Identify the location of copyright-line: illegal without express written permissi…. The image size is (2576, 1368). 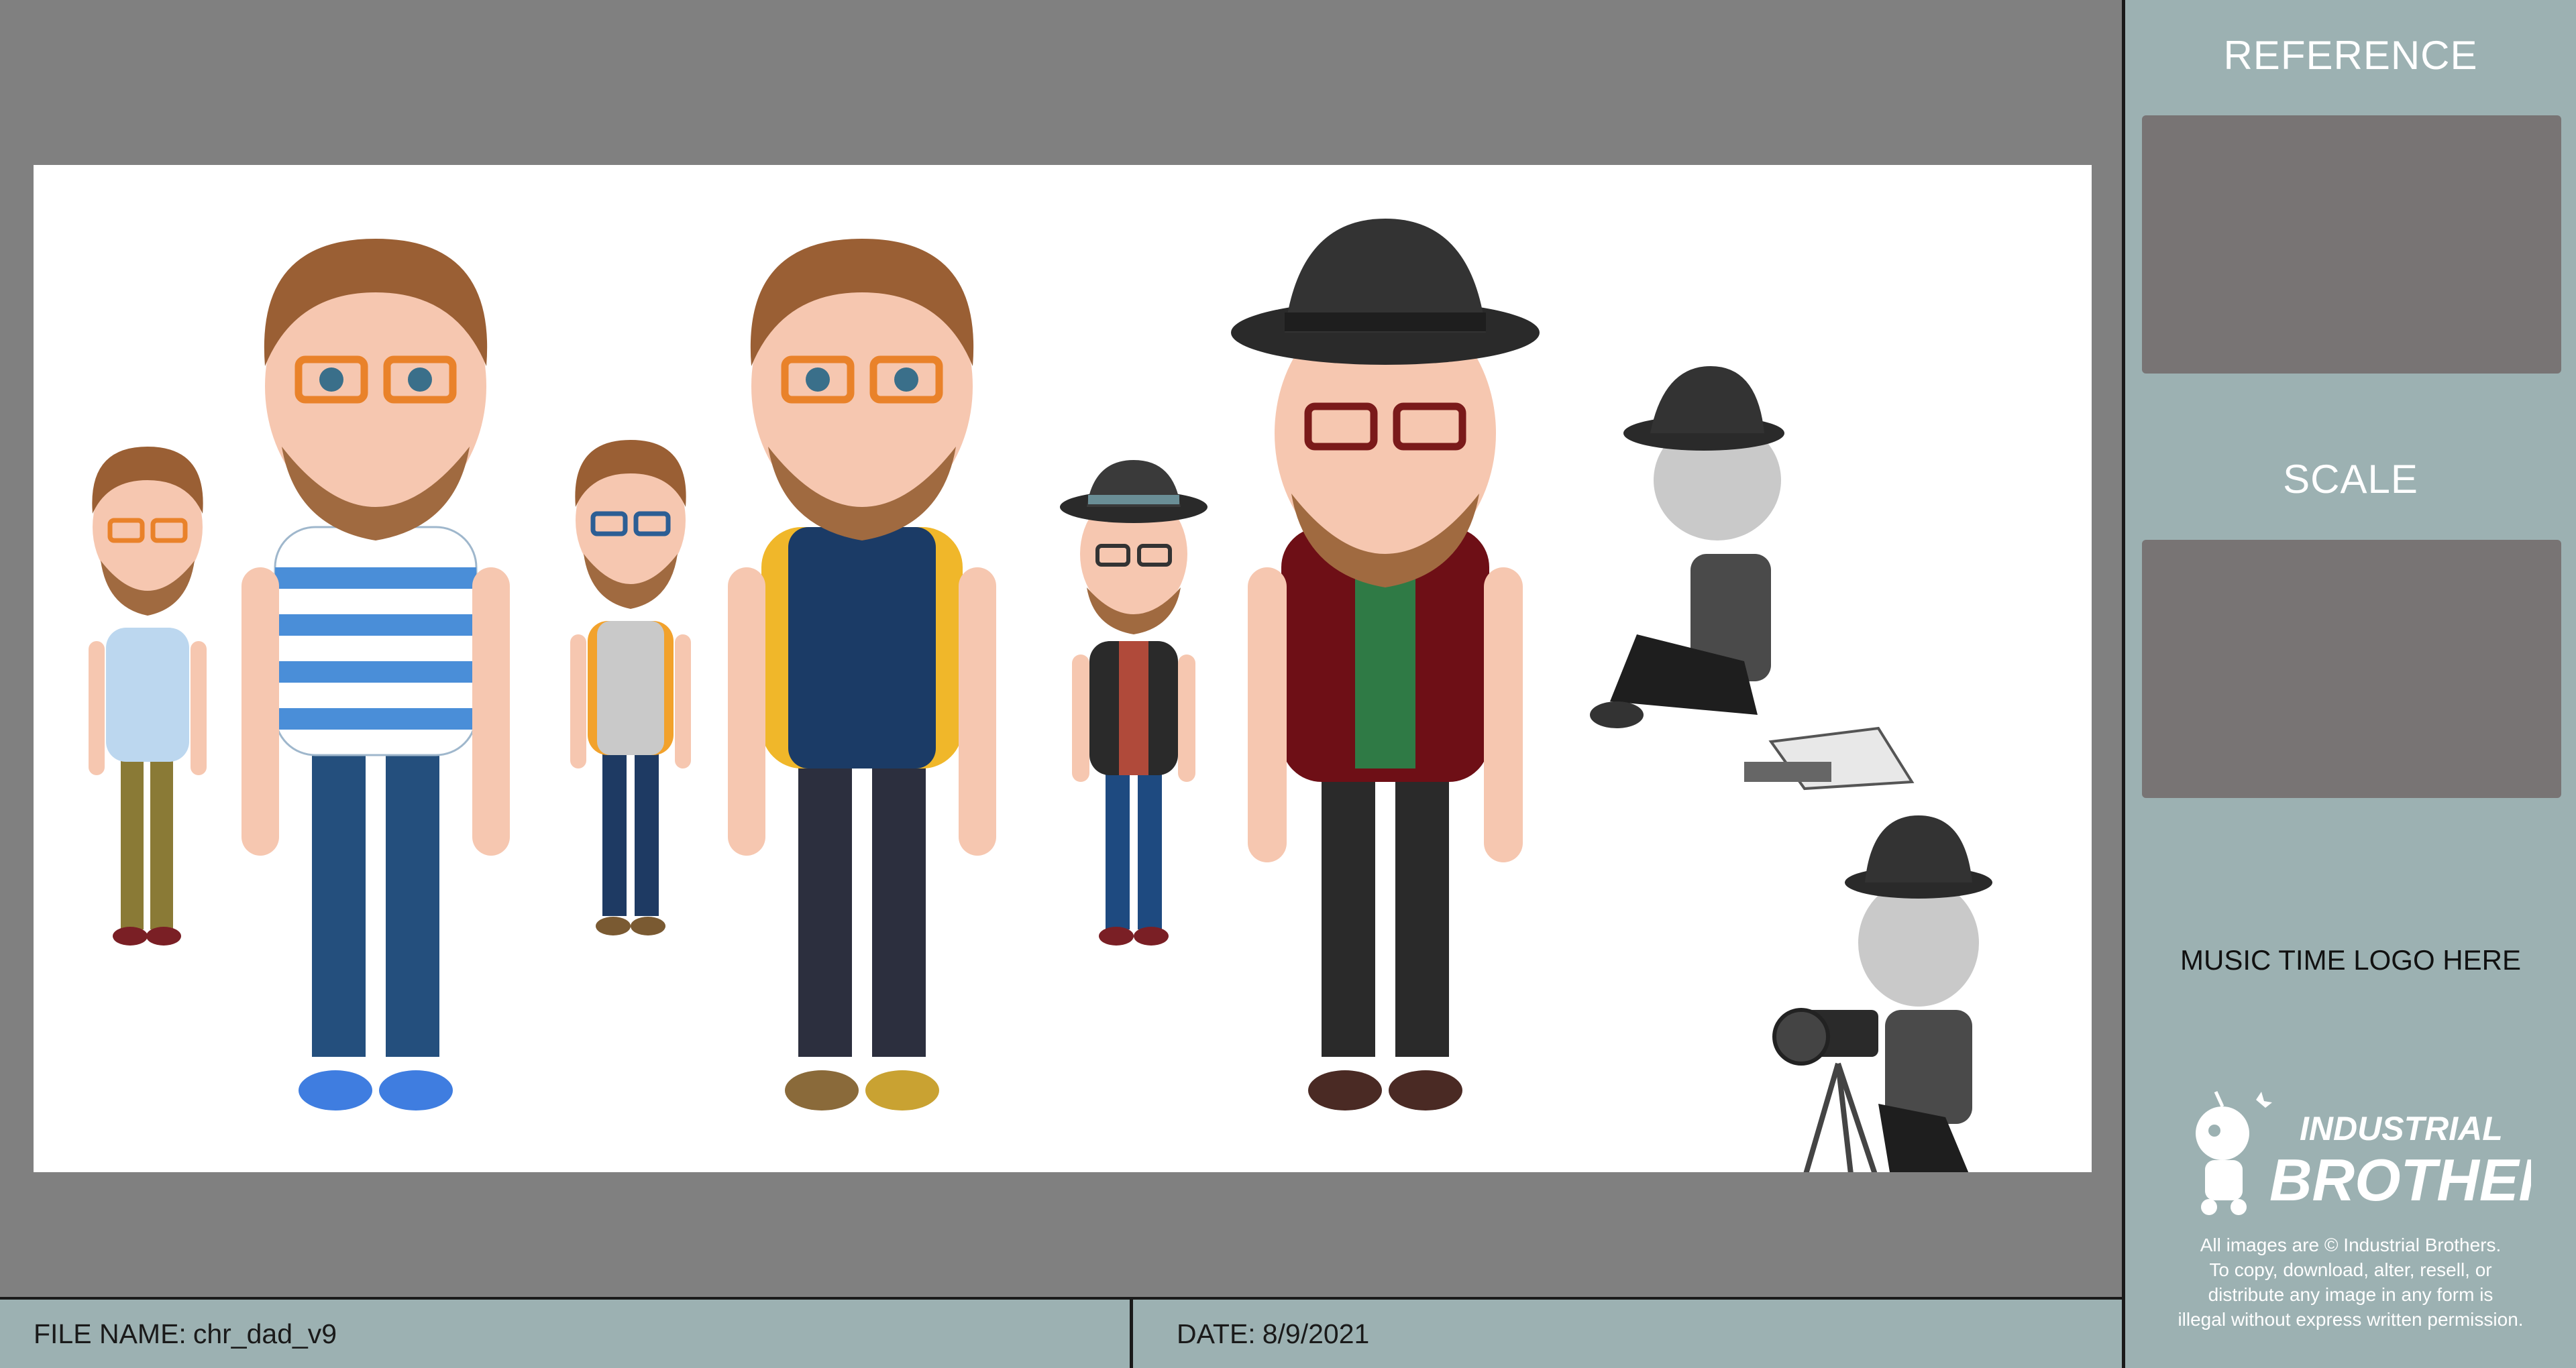
(2351, 1319).